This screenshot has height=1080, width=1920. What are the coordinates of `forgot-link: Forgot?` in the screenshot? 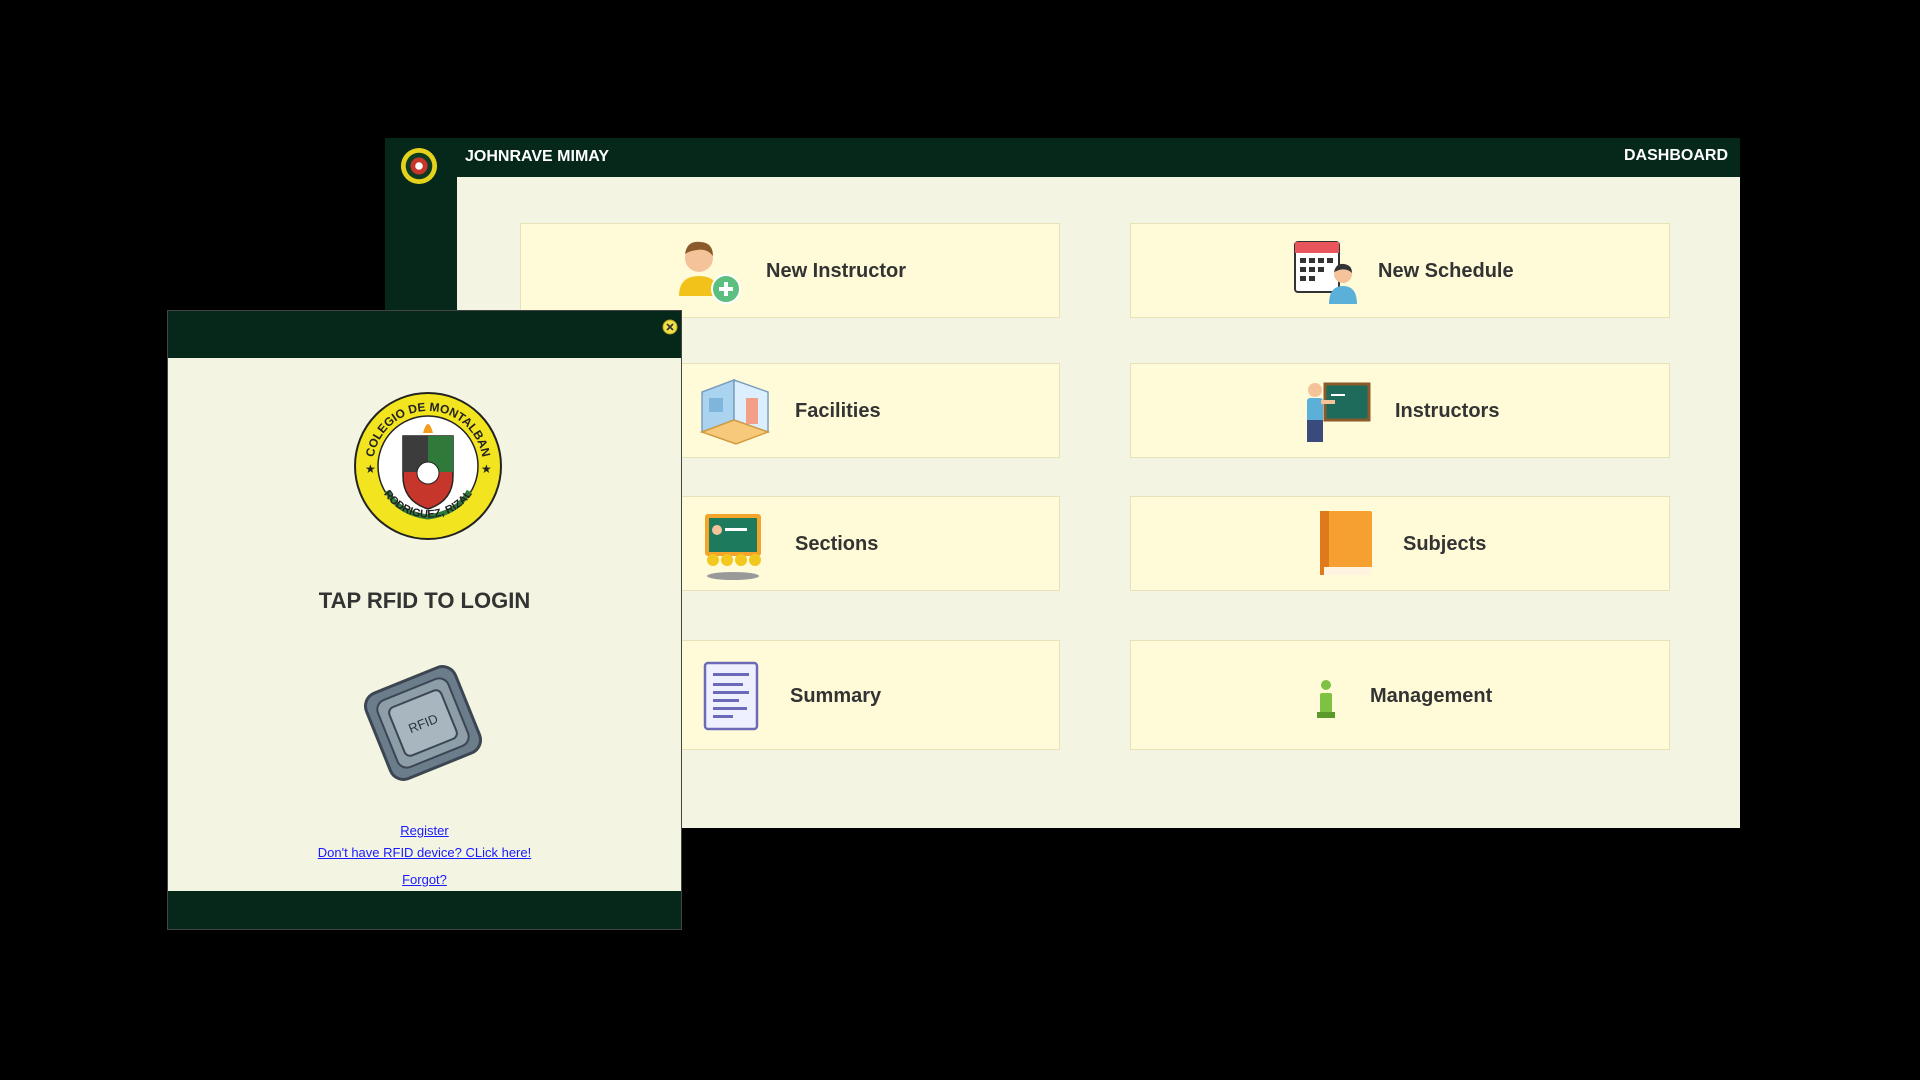 It's located at (424, 879).